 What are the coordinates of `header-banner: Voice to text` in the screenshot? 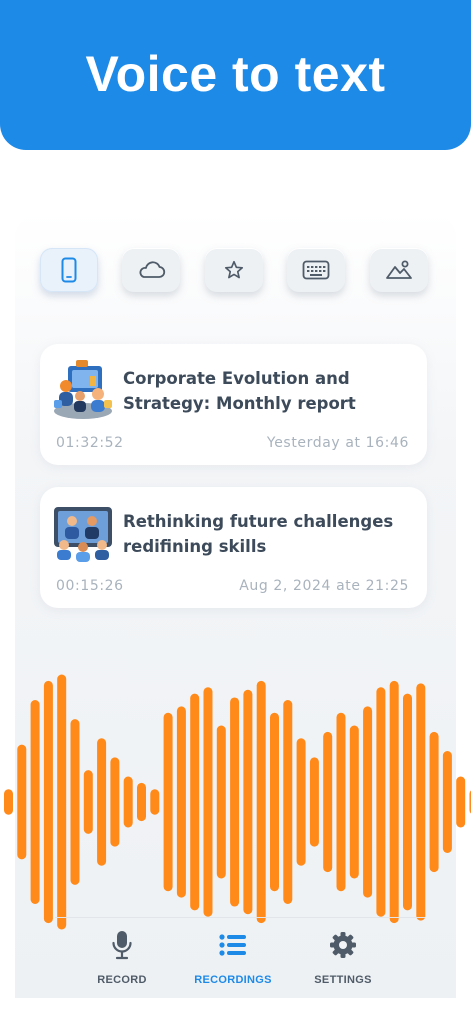 It's located at (235, 75).